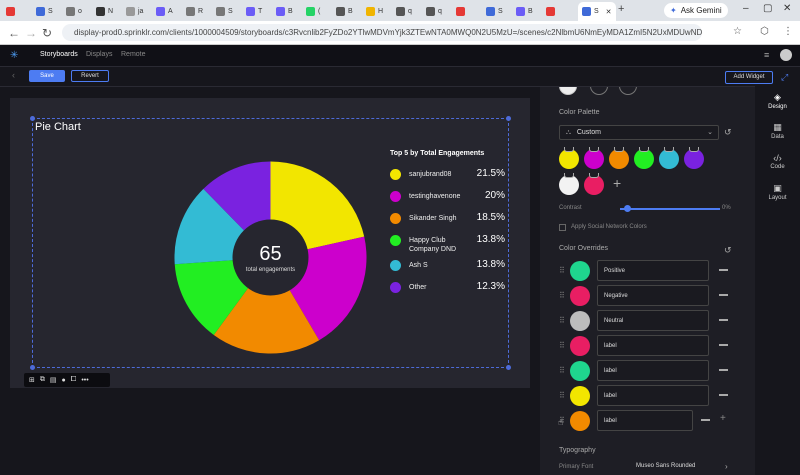 The width and height of the screenshot is (800, 475). Describe the element at coordinates (13, 75) in the screenshot. I see `back-arrow-icon: ‹` at that location.